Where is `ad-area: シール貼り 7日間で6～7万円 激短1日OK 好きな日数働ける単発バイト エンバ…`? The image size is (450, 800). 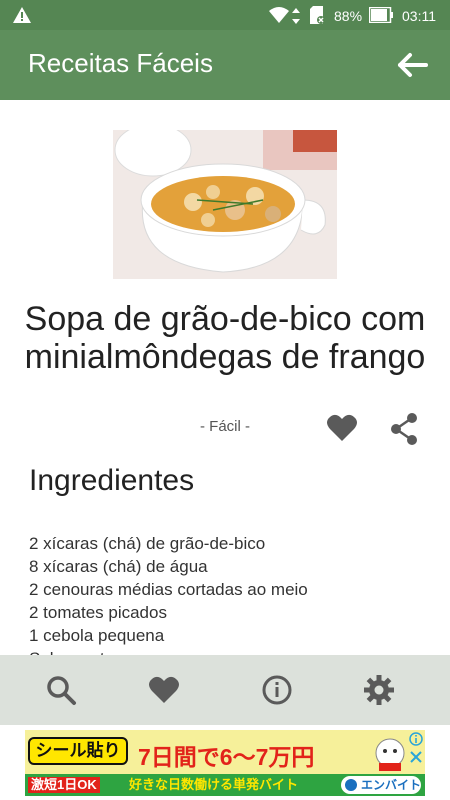 ad-area: シール貼り 7日間で6～7万円 激短1日OK 好きな日数働ける単発バイト エンバ… is located at coordinates (225, 762).